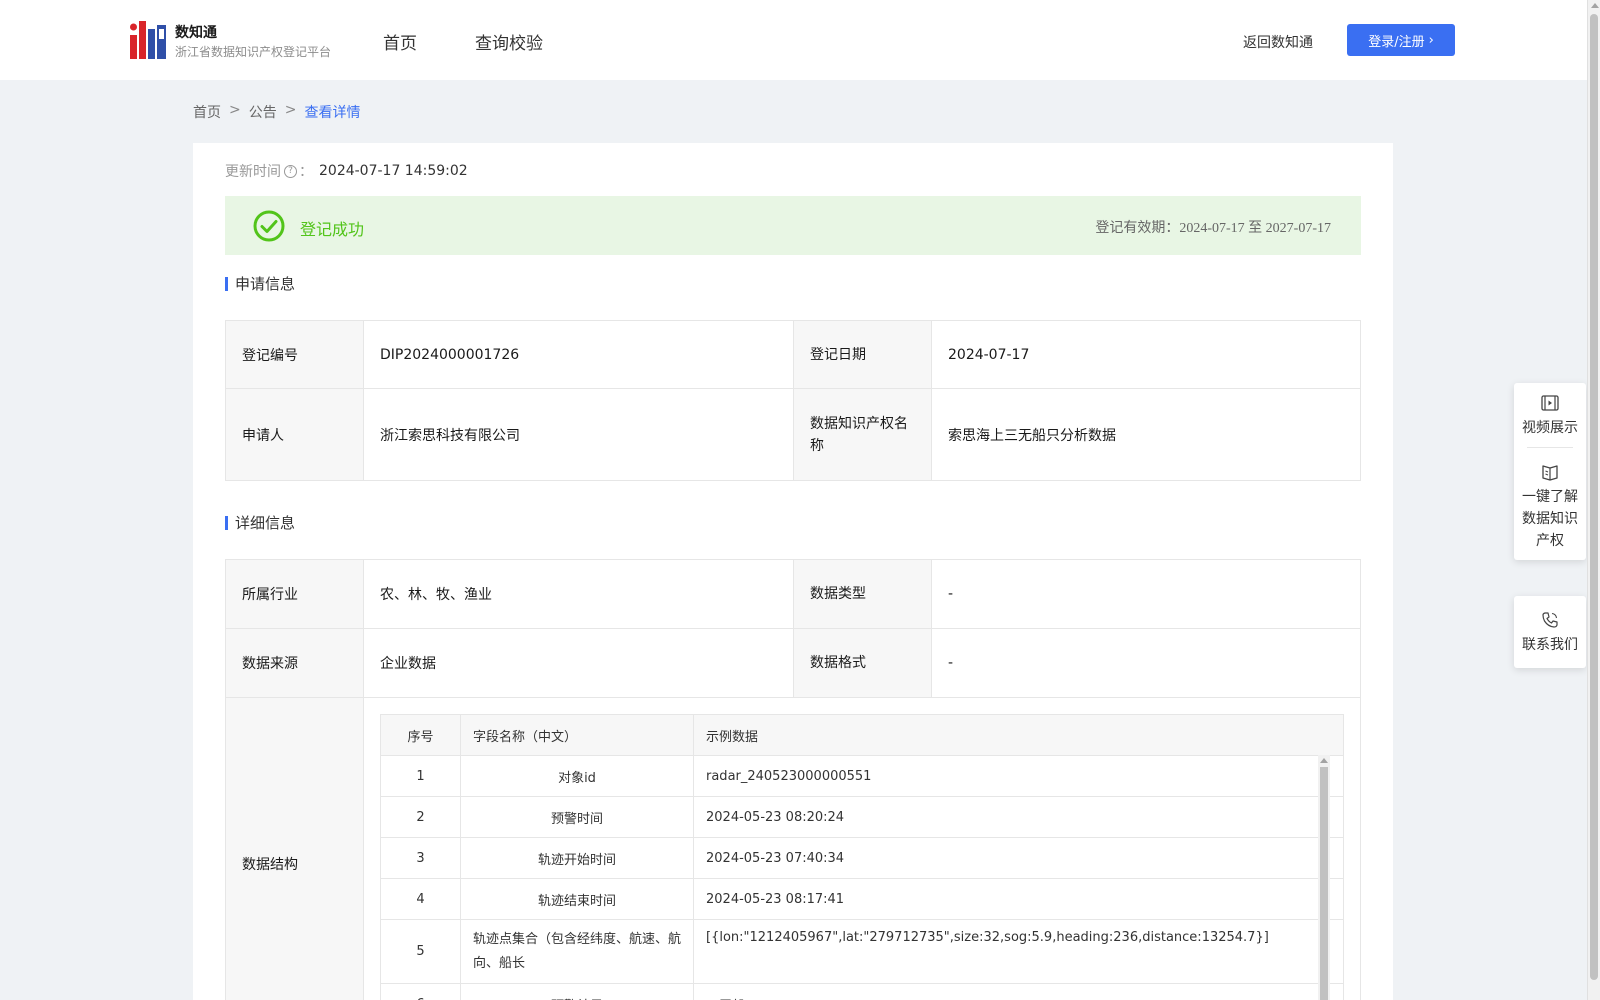 This screenshot has width=1600, height=1000. Describe the element at coordinates (1255, 228) in the screenshot. I see `validity-dates: 2024-07-17 至 2027-07-17` at that location.